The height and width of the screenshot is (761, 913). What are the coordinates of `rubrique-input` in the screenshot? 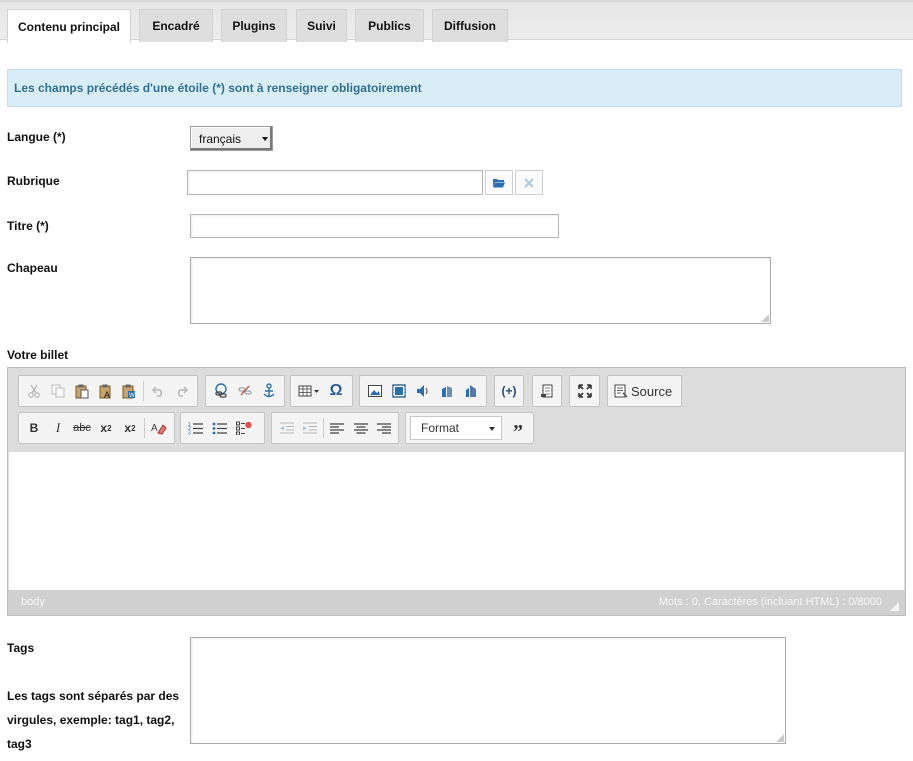 It's located at (335, 182).